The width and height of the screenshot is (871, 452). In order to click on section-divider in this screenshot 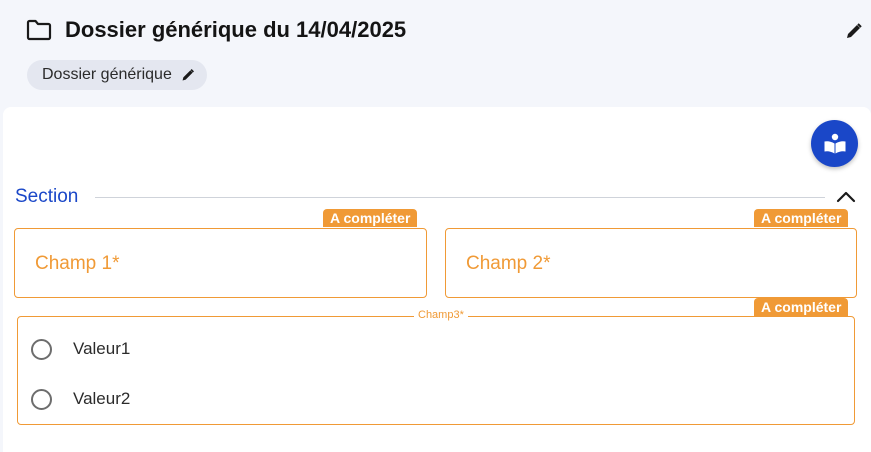, I will do `click(460, 197)`.